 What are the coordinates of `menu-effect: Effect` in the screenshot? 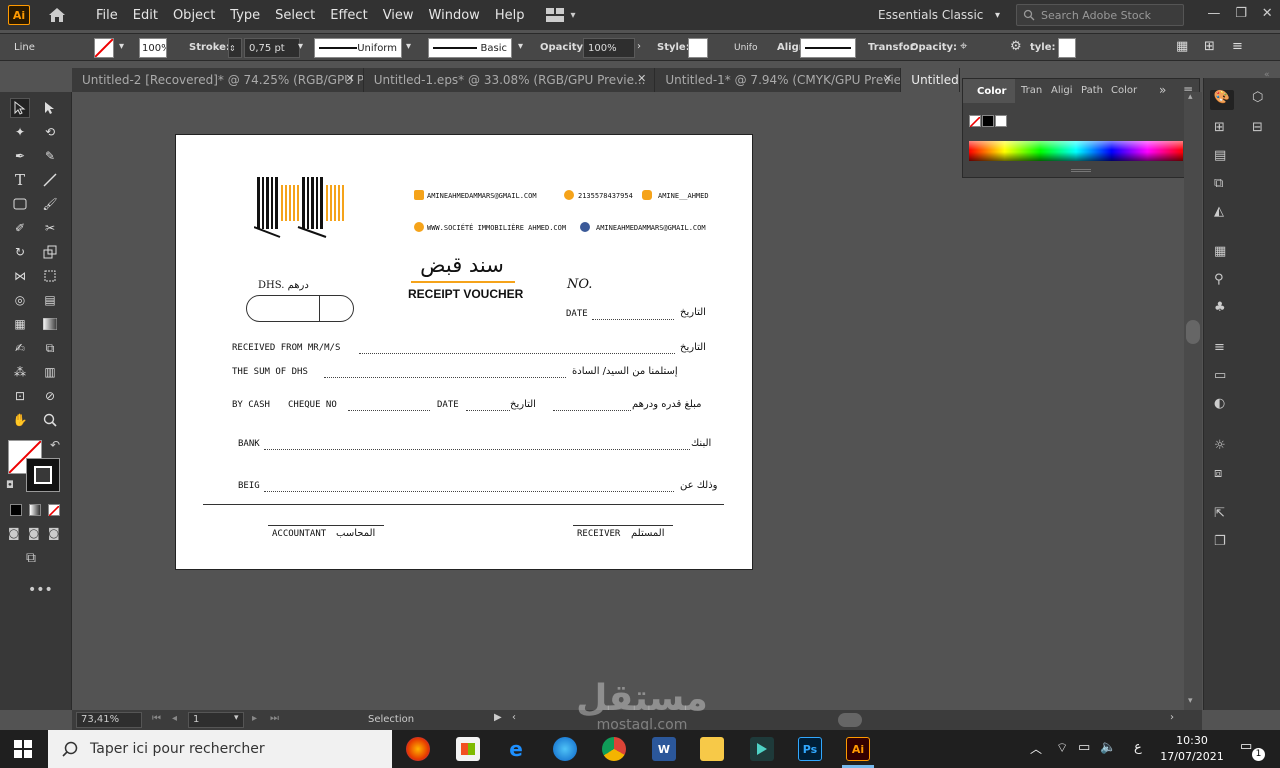 It's located at (348, 15).